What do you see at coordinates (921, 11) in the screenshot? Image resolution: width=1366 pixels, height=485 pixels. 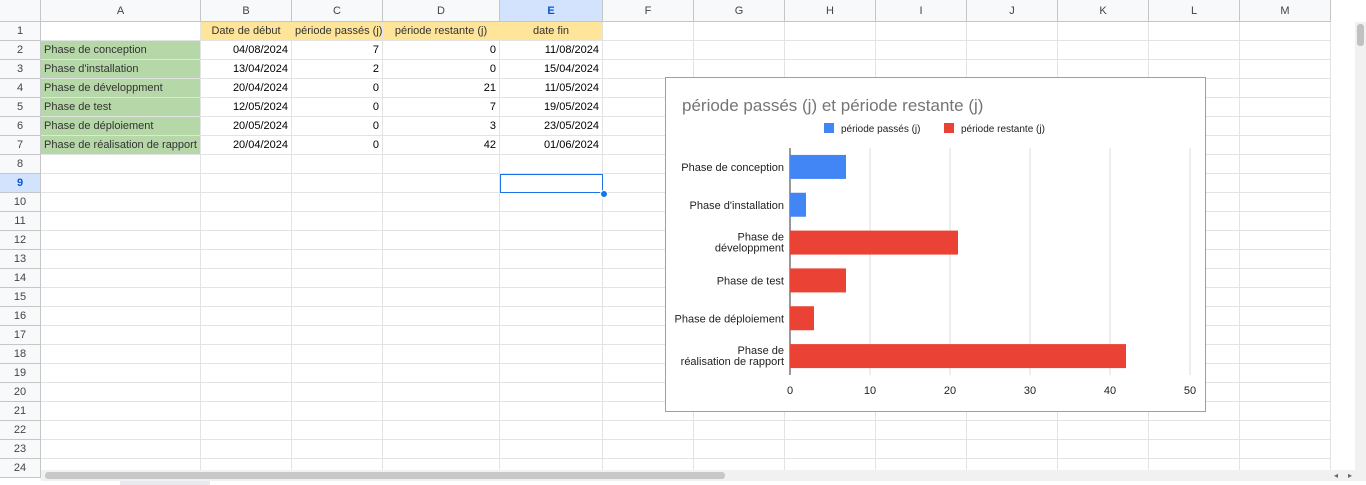 I see `column-header-i: I` at bounding box center [921, 11].